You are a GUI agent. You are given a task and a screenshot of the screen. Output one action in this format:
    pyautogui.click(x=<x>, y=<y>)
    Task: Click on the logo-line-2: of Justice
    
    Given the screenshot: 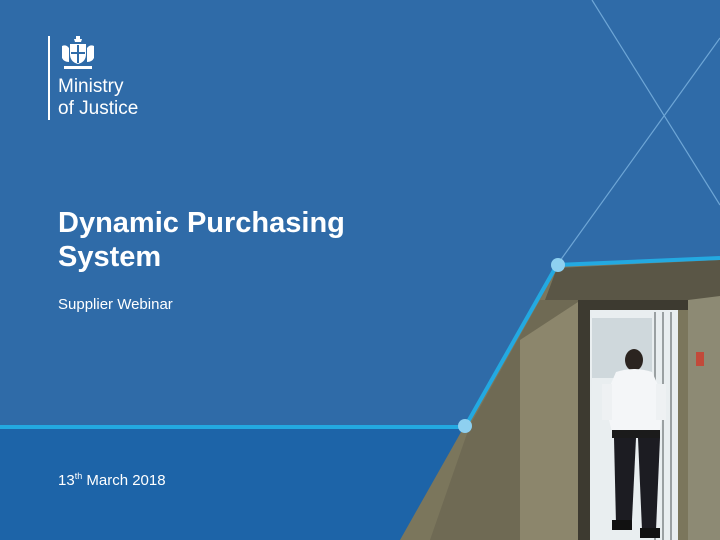 What is the action you would take?
    pyautogui.click(x=98, y=108)
    